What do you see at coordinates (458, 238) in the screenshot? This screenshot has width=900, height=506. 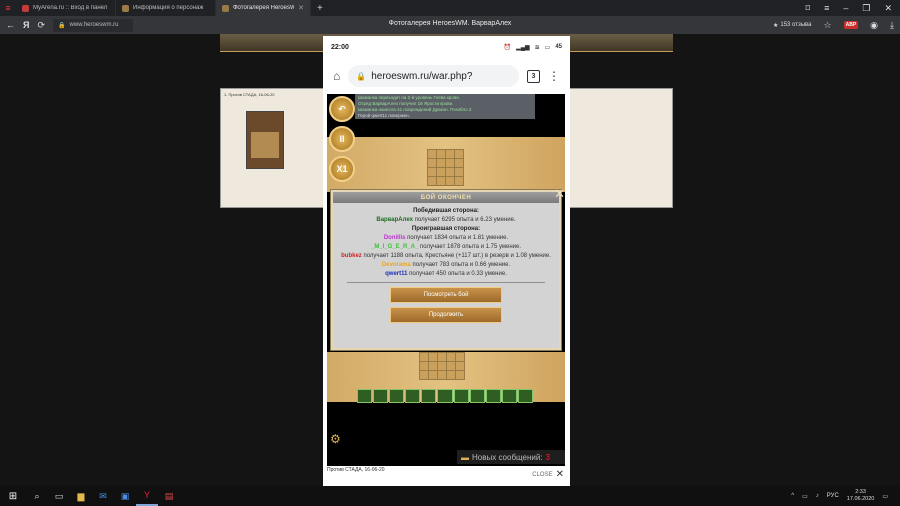 I see `result-text: получает 1834 опыта и 1.81 умение.` at bounding box center [458, 238].